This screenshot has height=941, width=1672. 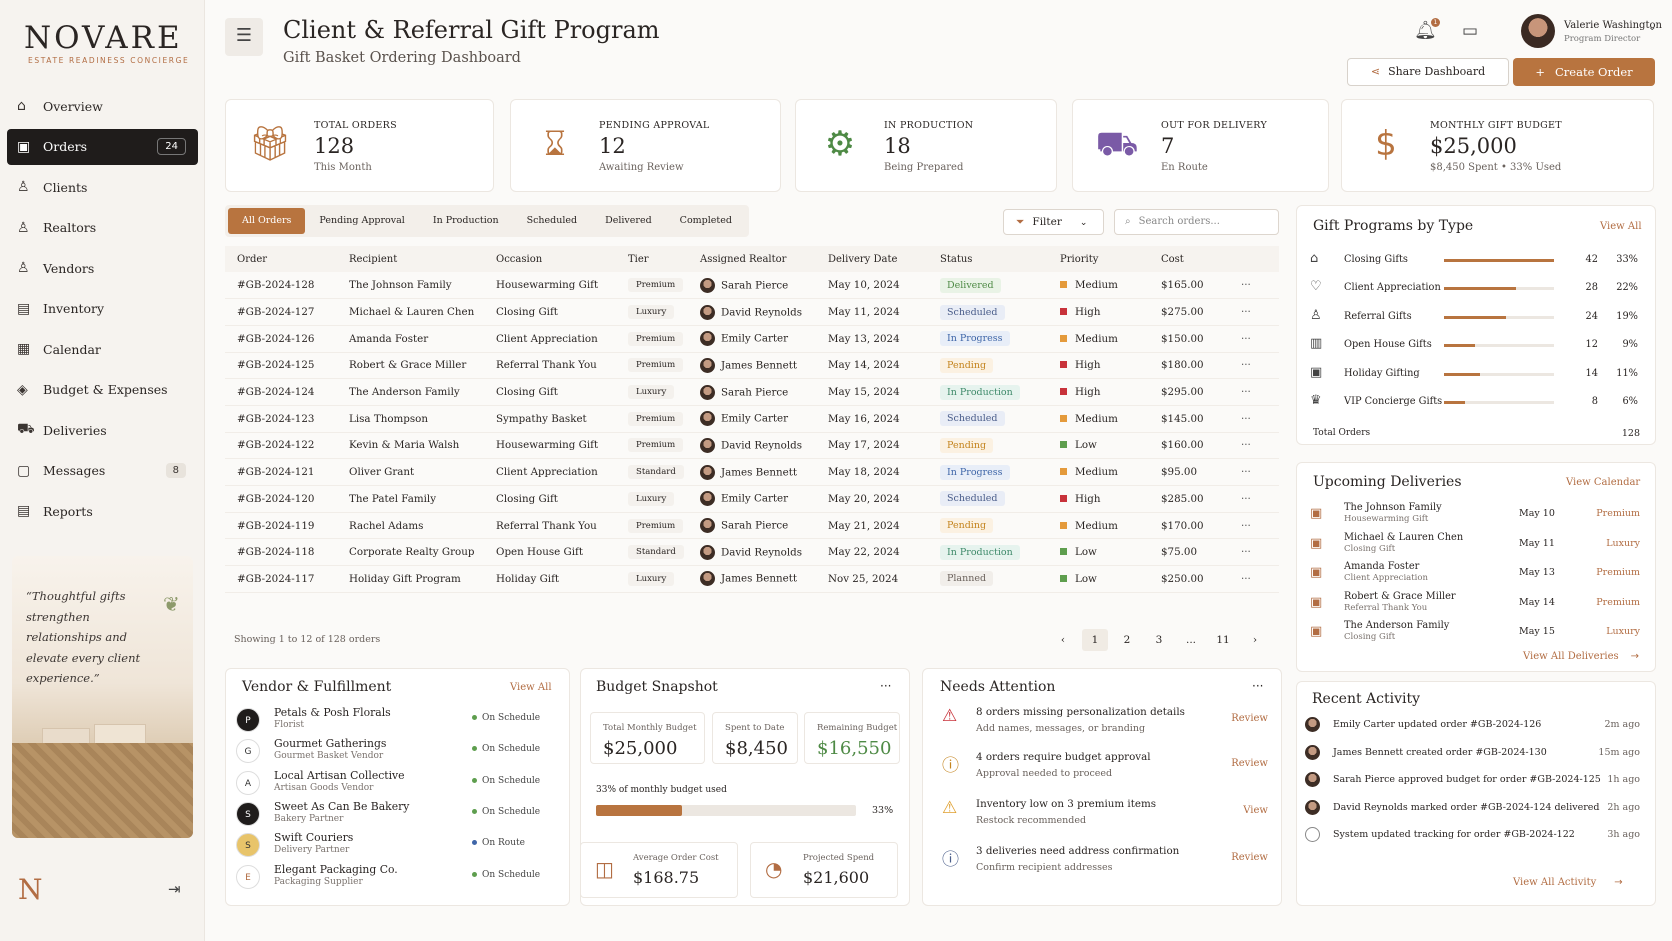 What do you see at coordinates (102, 187) in the screenshot?
I see `sidebar-item-clients: ♙ Clients` at bounding box center [102, 187].